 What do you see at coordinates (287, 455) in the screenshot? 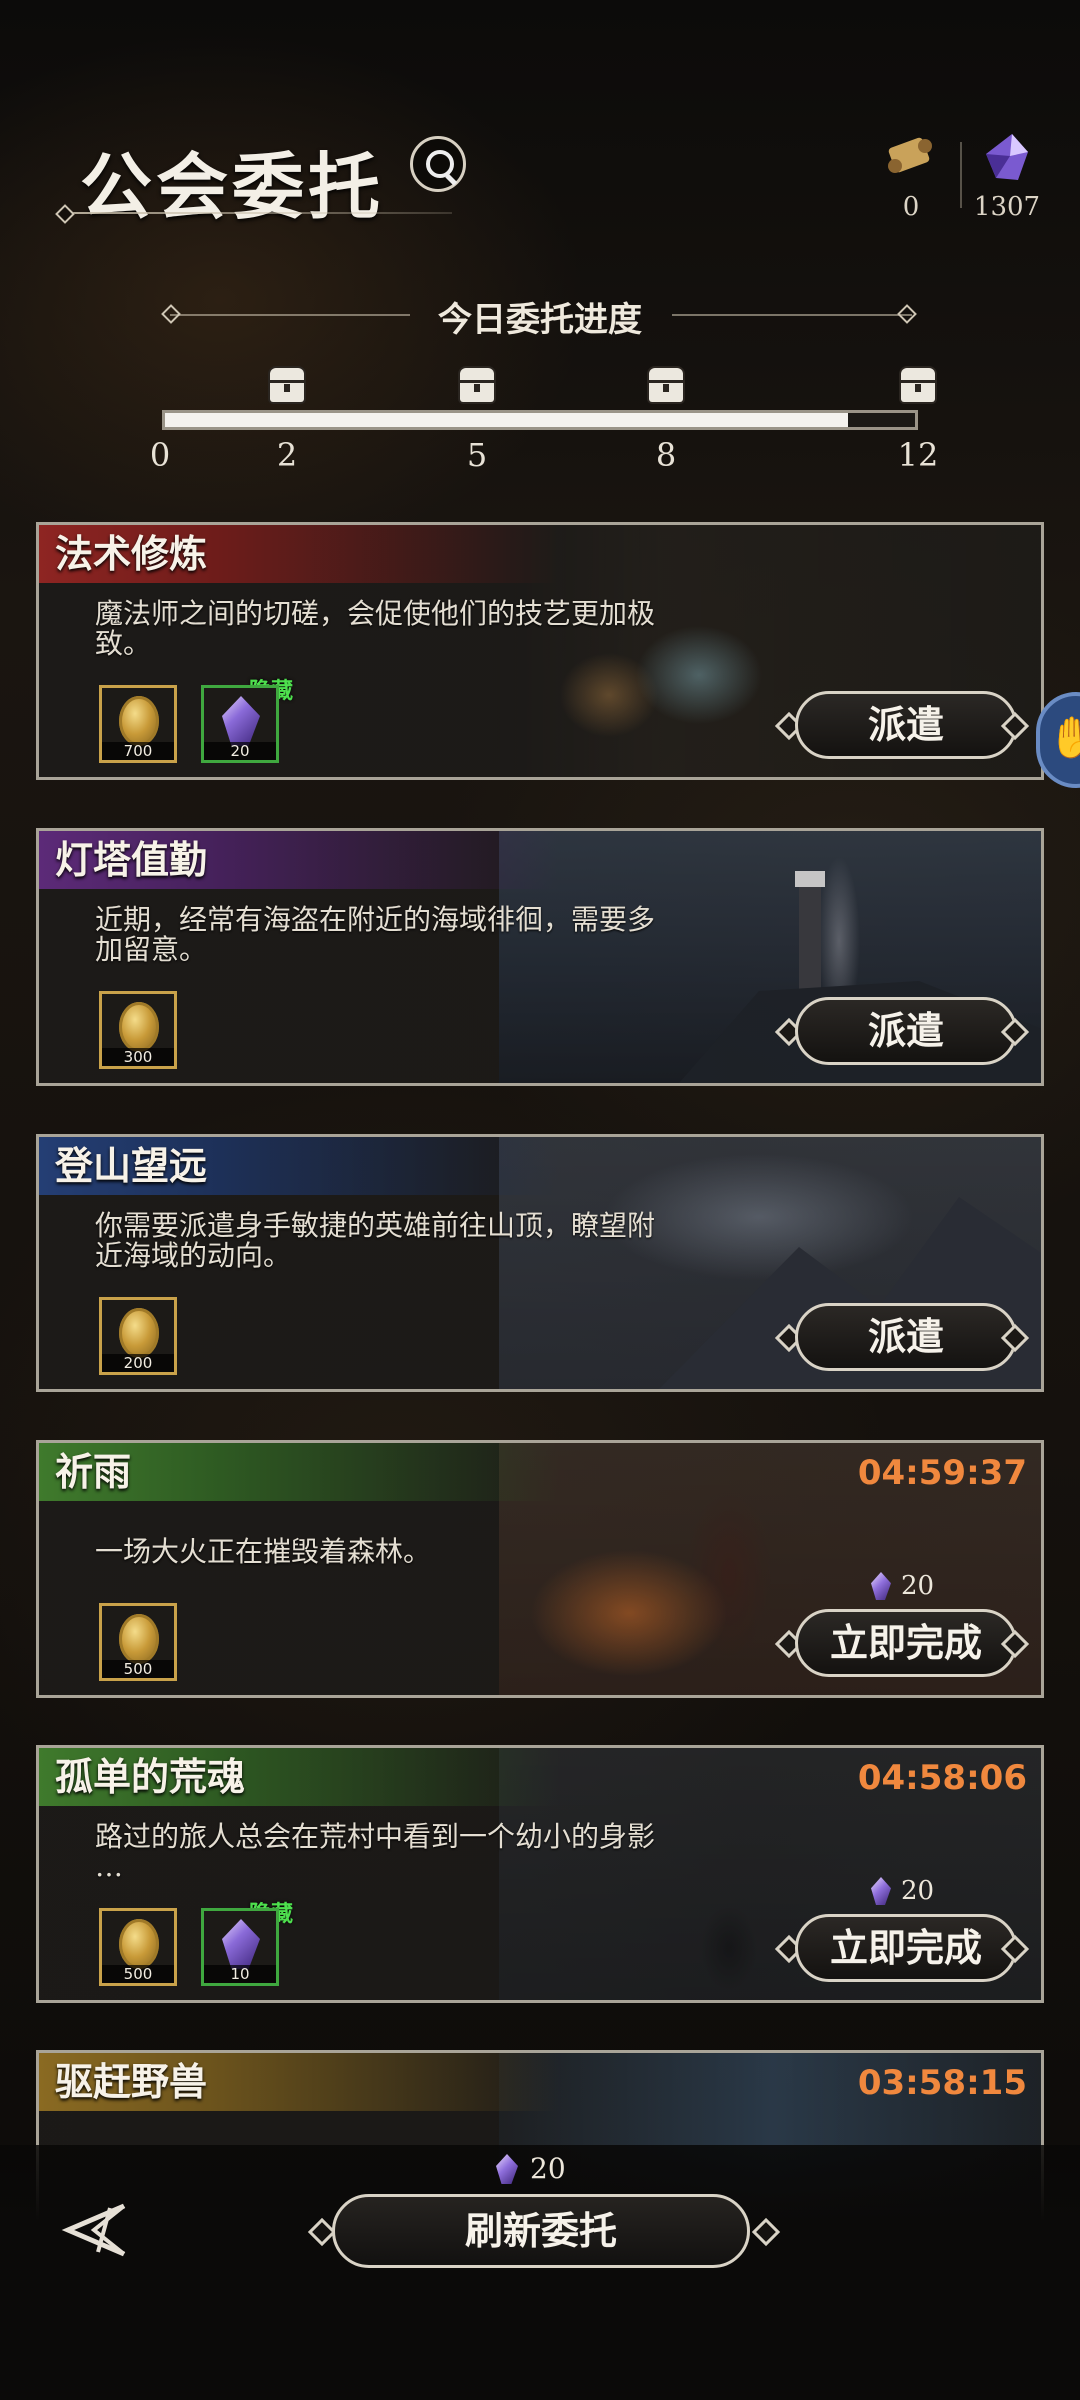
I see `progress-tick: 2` at bounding box center [287, 455].